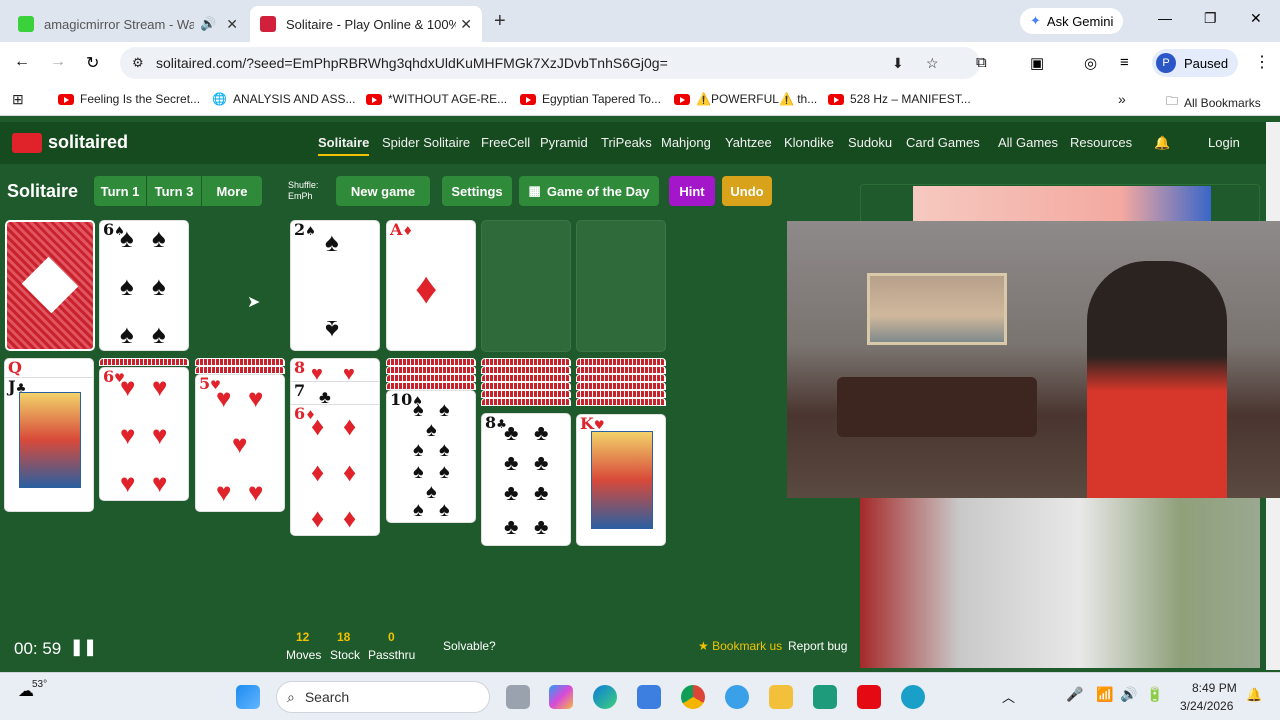 The width and height of the screenshot is (1280, 720). What do you see at coordinates (431, 285) in the screenshot?
I see `foundation-diamonds: A♦ ♦` at bounding box center [431, 285].